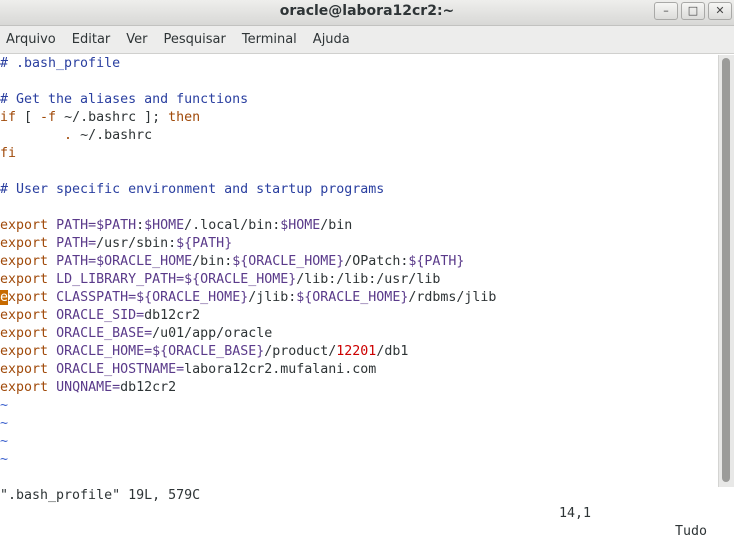 Image resolution: width=734 pixels, height=559 pixels. I want to click on menu-arquivo: Arquivo, so click(31, 39).